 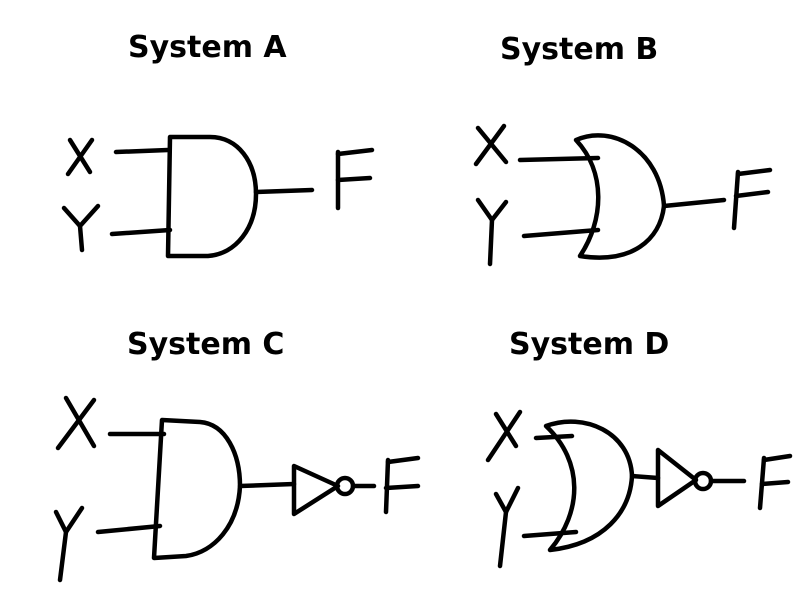 What do you see at coordinates (491, 145) in the screenshot?
I see `system-b-input-x-label` at bounding box center [491, 145].